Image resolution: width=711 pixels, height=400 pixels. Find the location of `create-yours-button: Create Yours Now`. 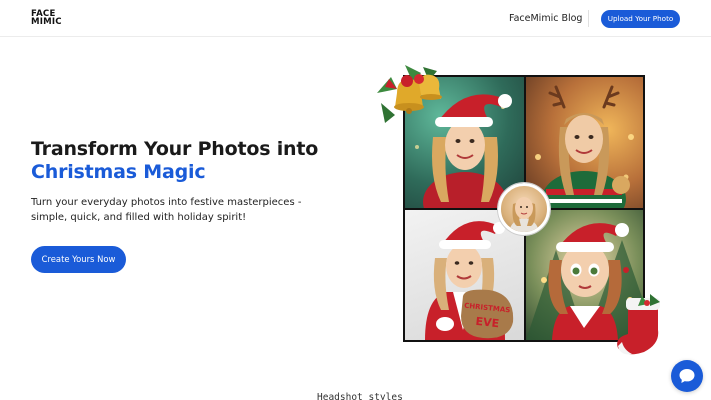

create-yours-button: Create Yours Now is located at coordinates (78, 259).